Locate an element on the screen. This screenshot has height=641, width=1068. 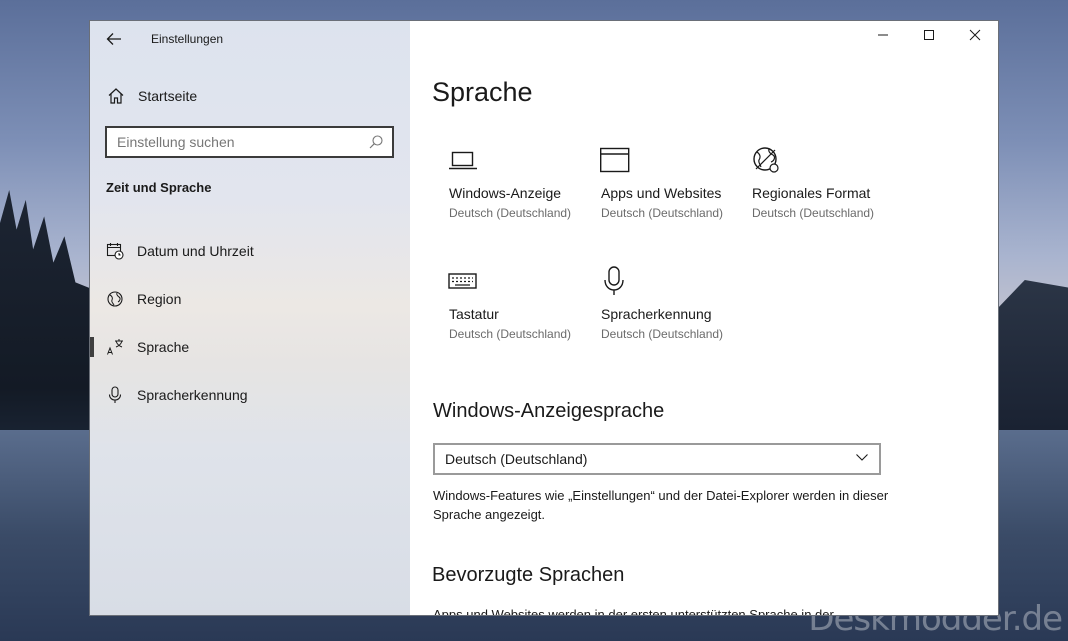
tile-apps-und-websites: Apps und Websites Deutsch (Deutschland) is located at coordinates (659, 194).